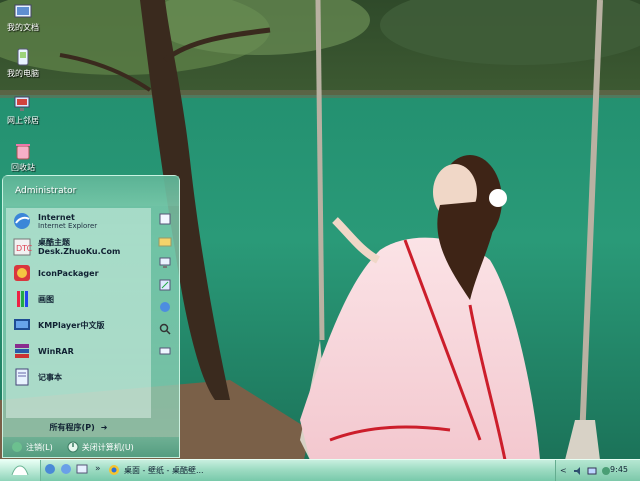 This screenshot has height=481, width=640. I want to click on program-item-paint: 画图, so click(78, 299).